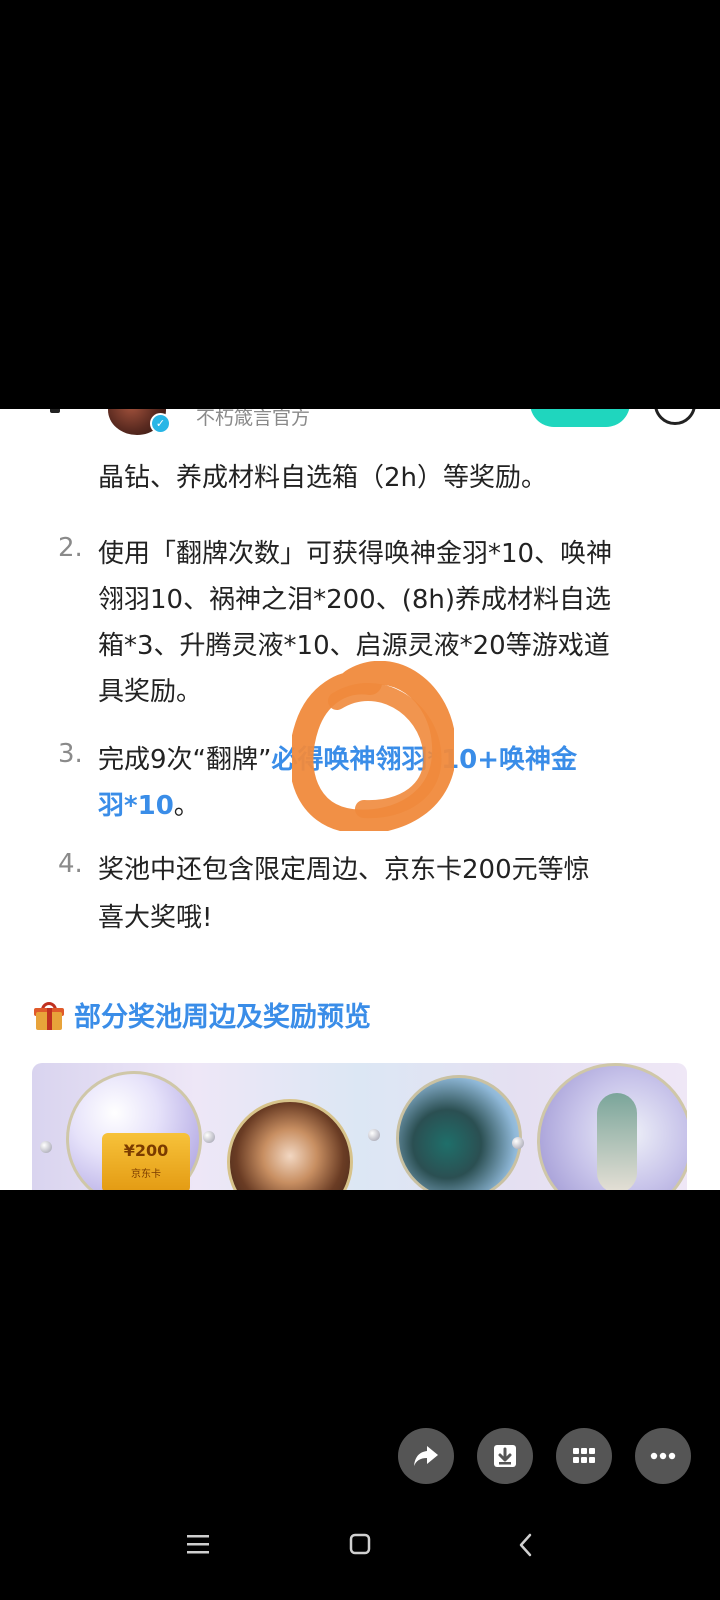 This screenshot has height=1600, width=720. What do you see at coordinates (70, 864) in the screenshot?
I see `list-number-4: 4.` at bounding box center [70, 864].